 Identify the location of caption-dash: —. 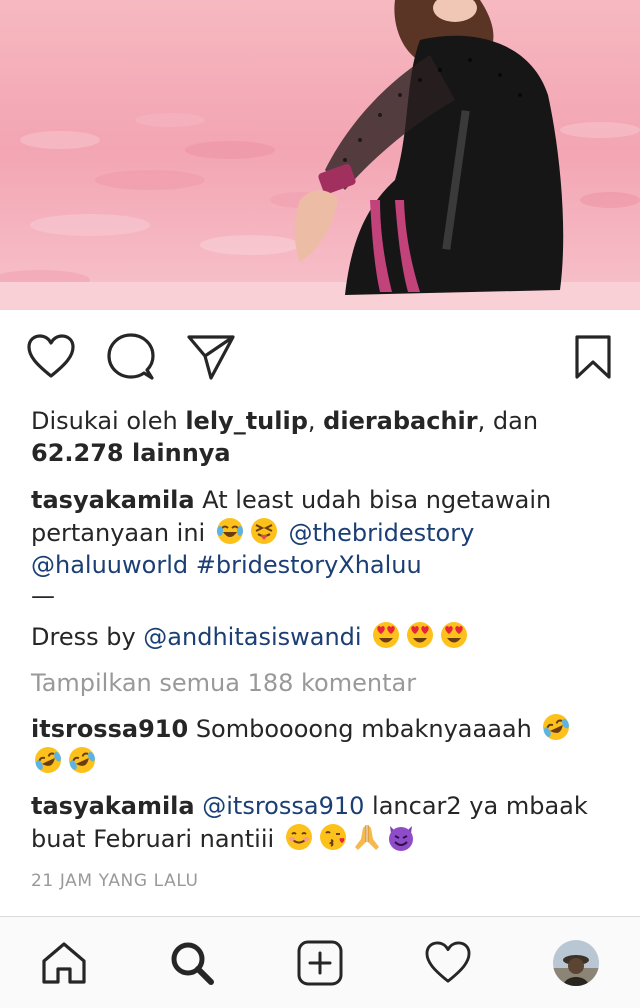
(43, 596).